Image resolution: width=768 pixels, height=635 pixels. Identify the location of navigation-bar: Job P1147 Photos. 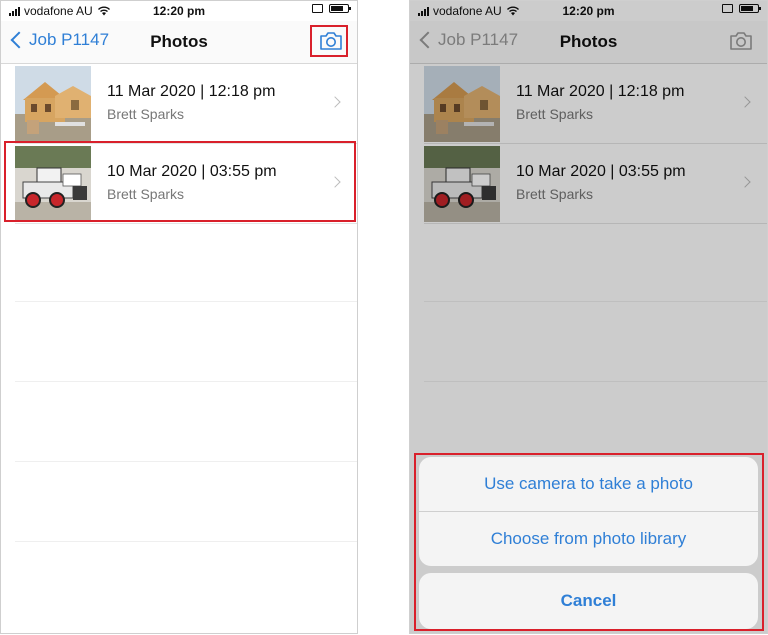
(179, 42).